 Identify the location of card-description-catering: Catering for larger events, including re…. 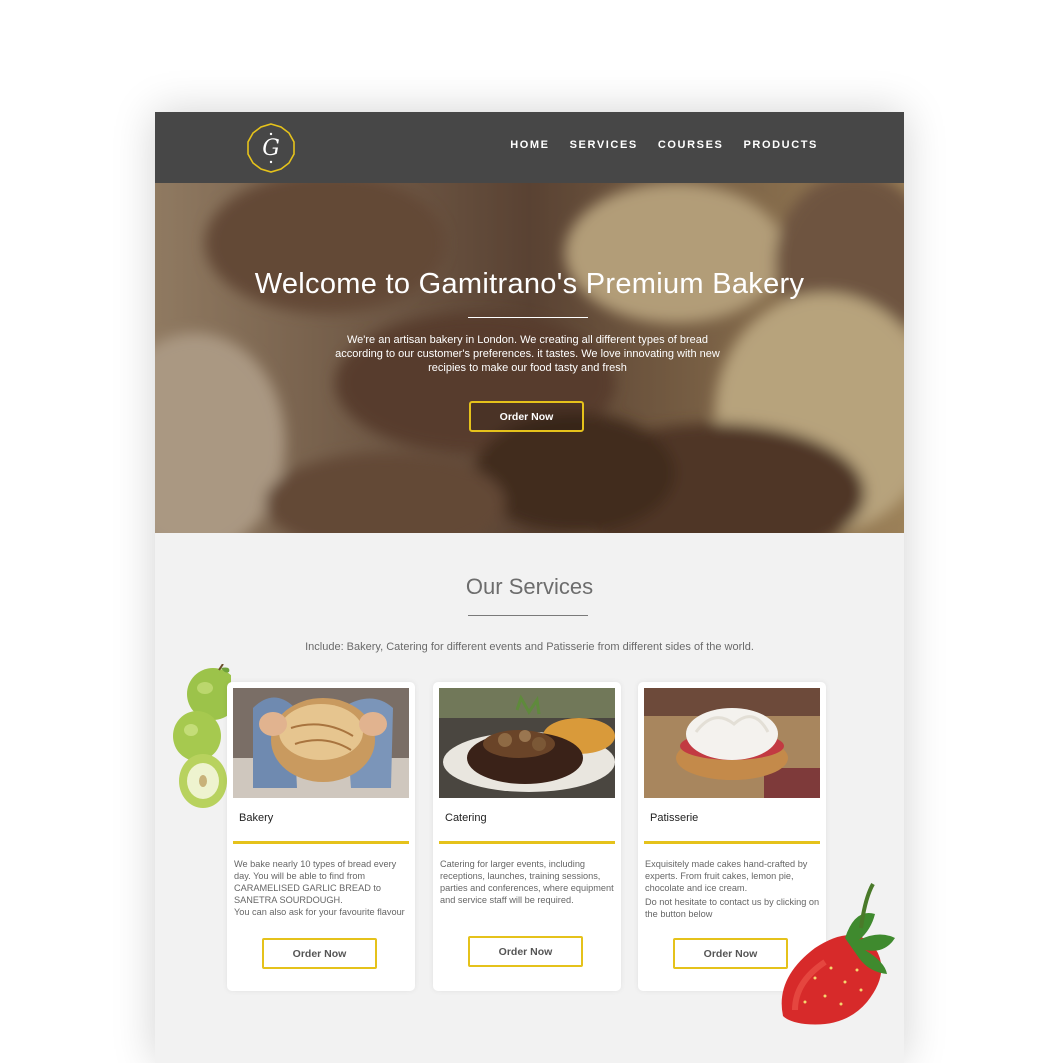
(529, 882).